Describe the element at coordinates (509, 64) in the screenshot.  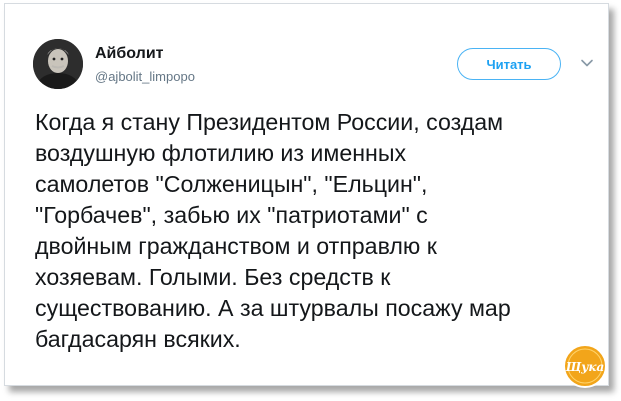
I see `follow-button: Читать` at that location.